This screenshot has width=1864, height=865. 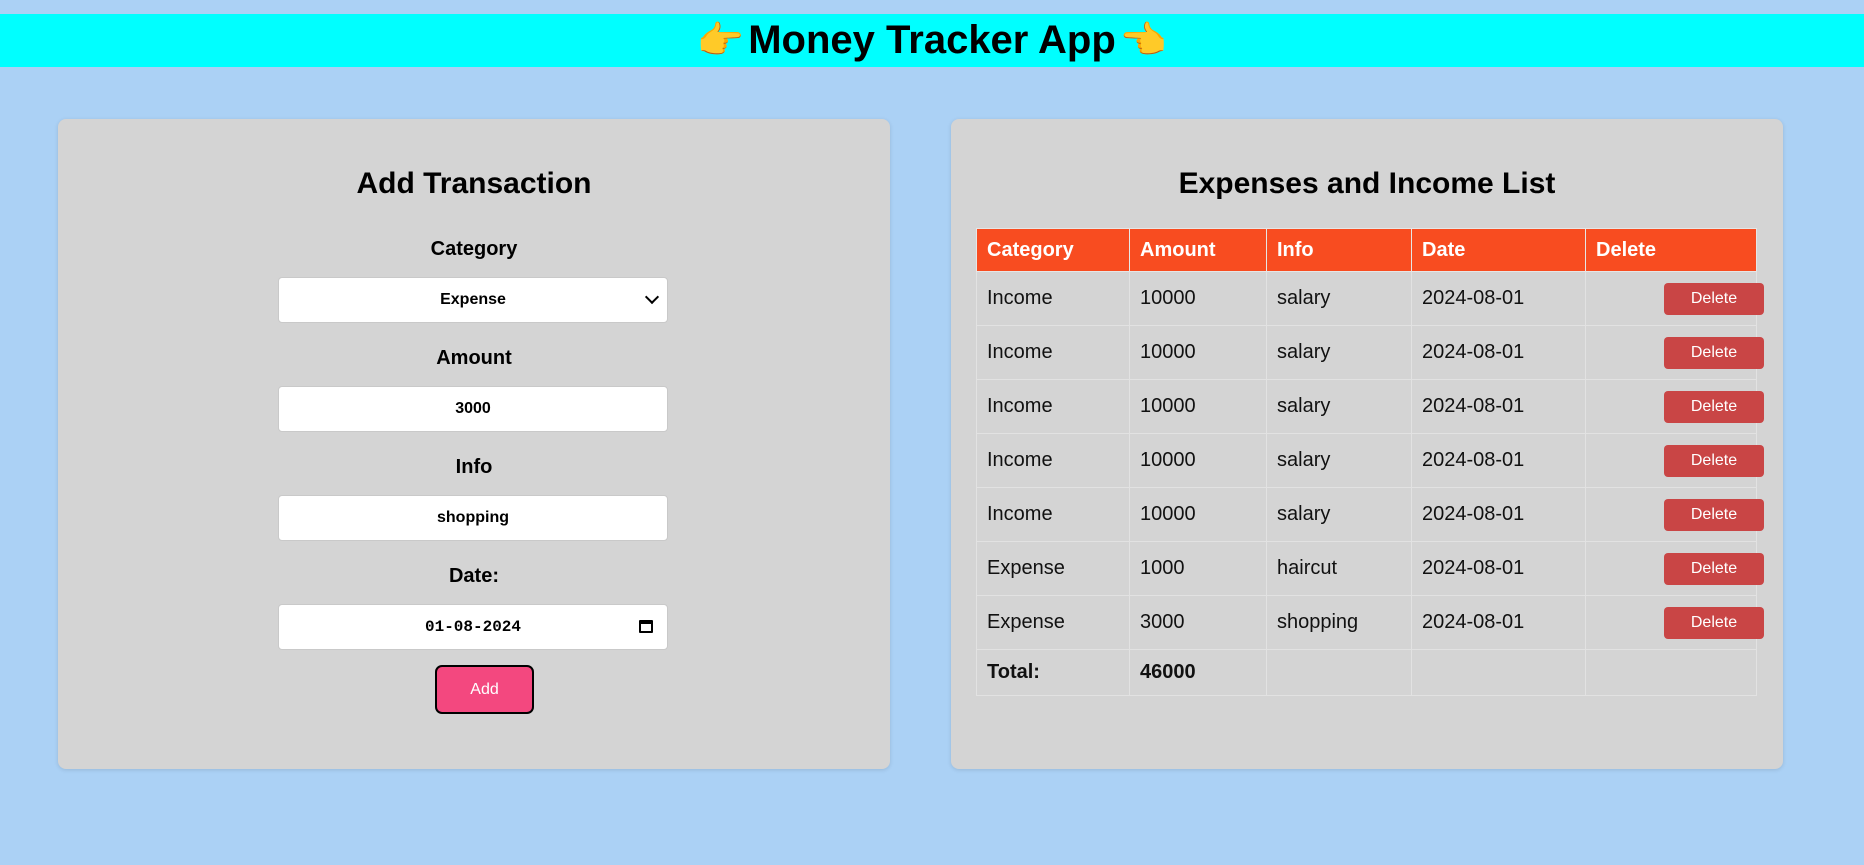 I want to click on table-row: Expense 1000 haircut 2024-08-01 Delete, so click(x=1370, y=568).